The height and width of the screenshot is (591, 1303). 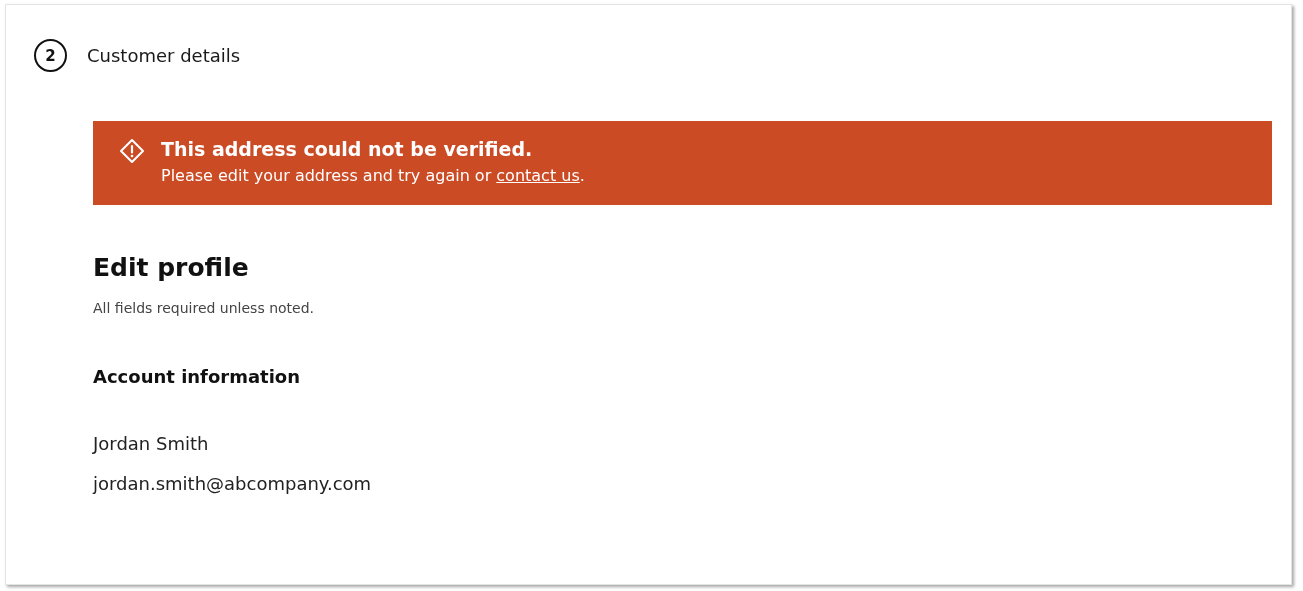 I want to click on page-heading: Edit profile, so click(x=171, y=267).